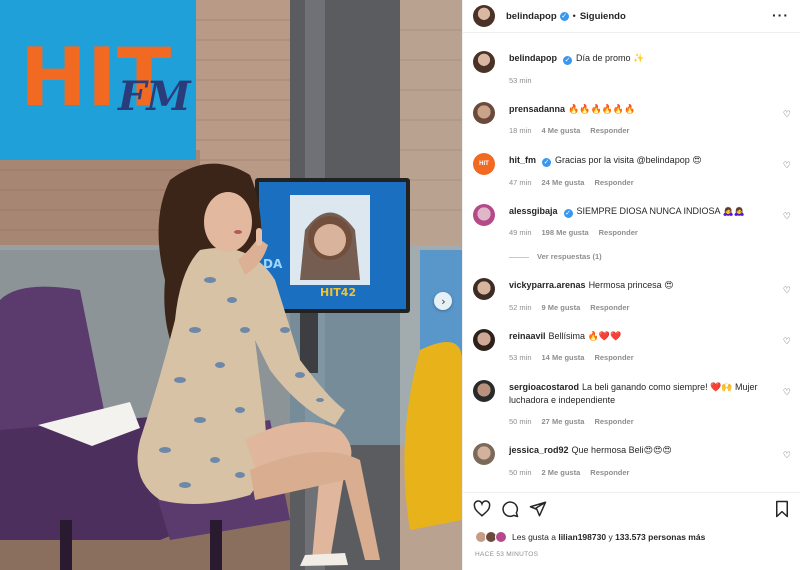  What do you see at coordinates (610, 537) in the screenshot?
I see `likes-and: y` at bounding box center [610, 537].